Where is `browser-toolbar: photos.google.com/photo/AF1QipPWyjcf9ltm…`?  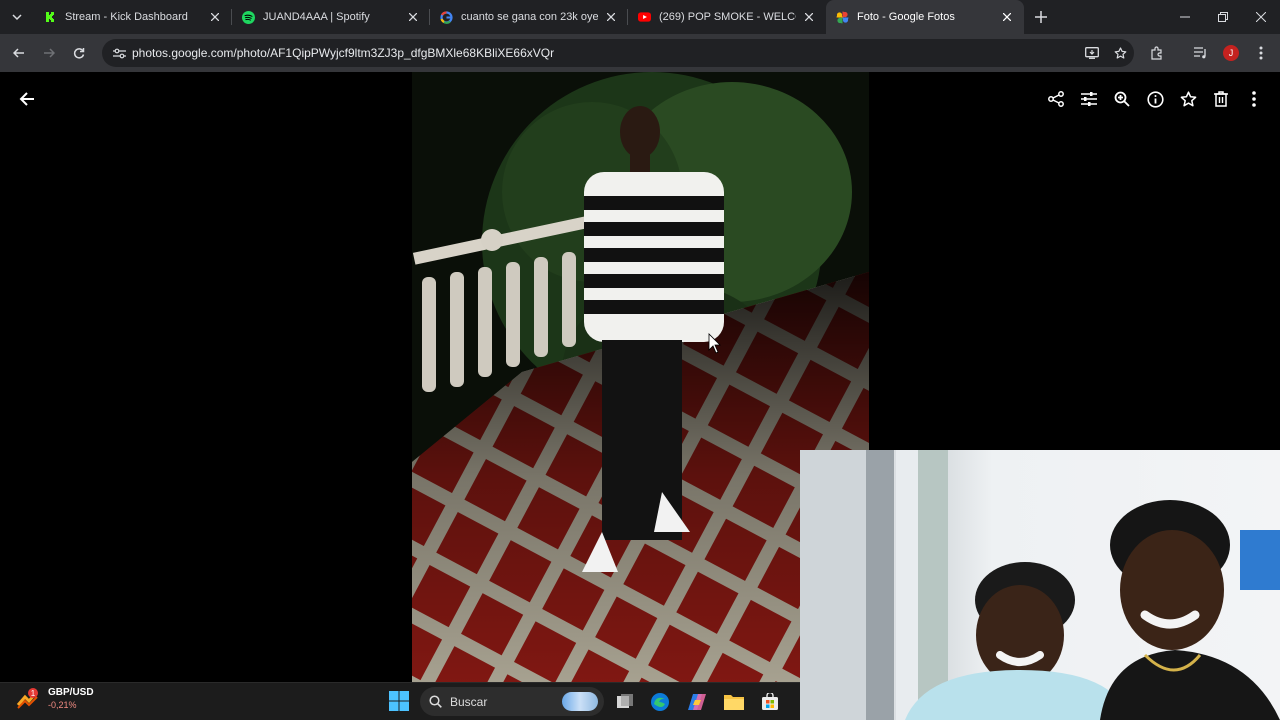
browser-toolbar: photos.google.com/photo/AF1QipPWyjcf9ltm… is located at coordinates (640, 53).